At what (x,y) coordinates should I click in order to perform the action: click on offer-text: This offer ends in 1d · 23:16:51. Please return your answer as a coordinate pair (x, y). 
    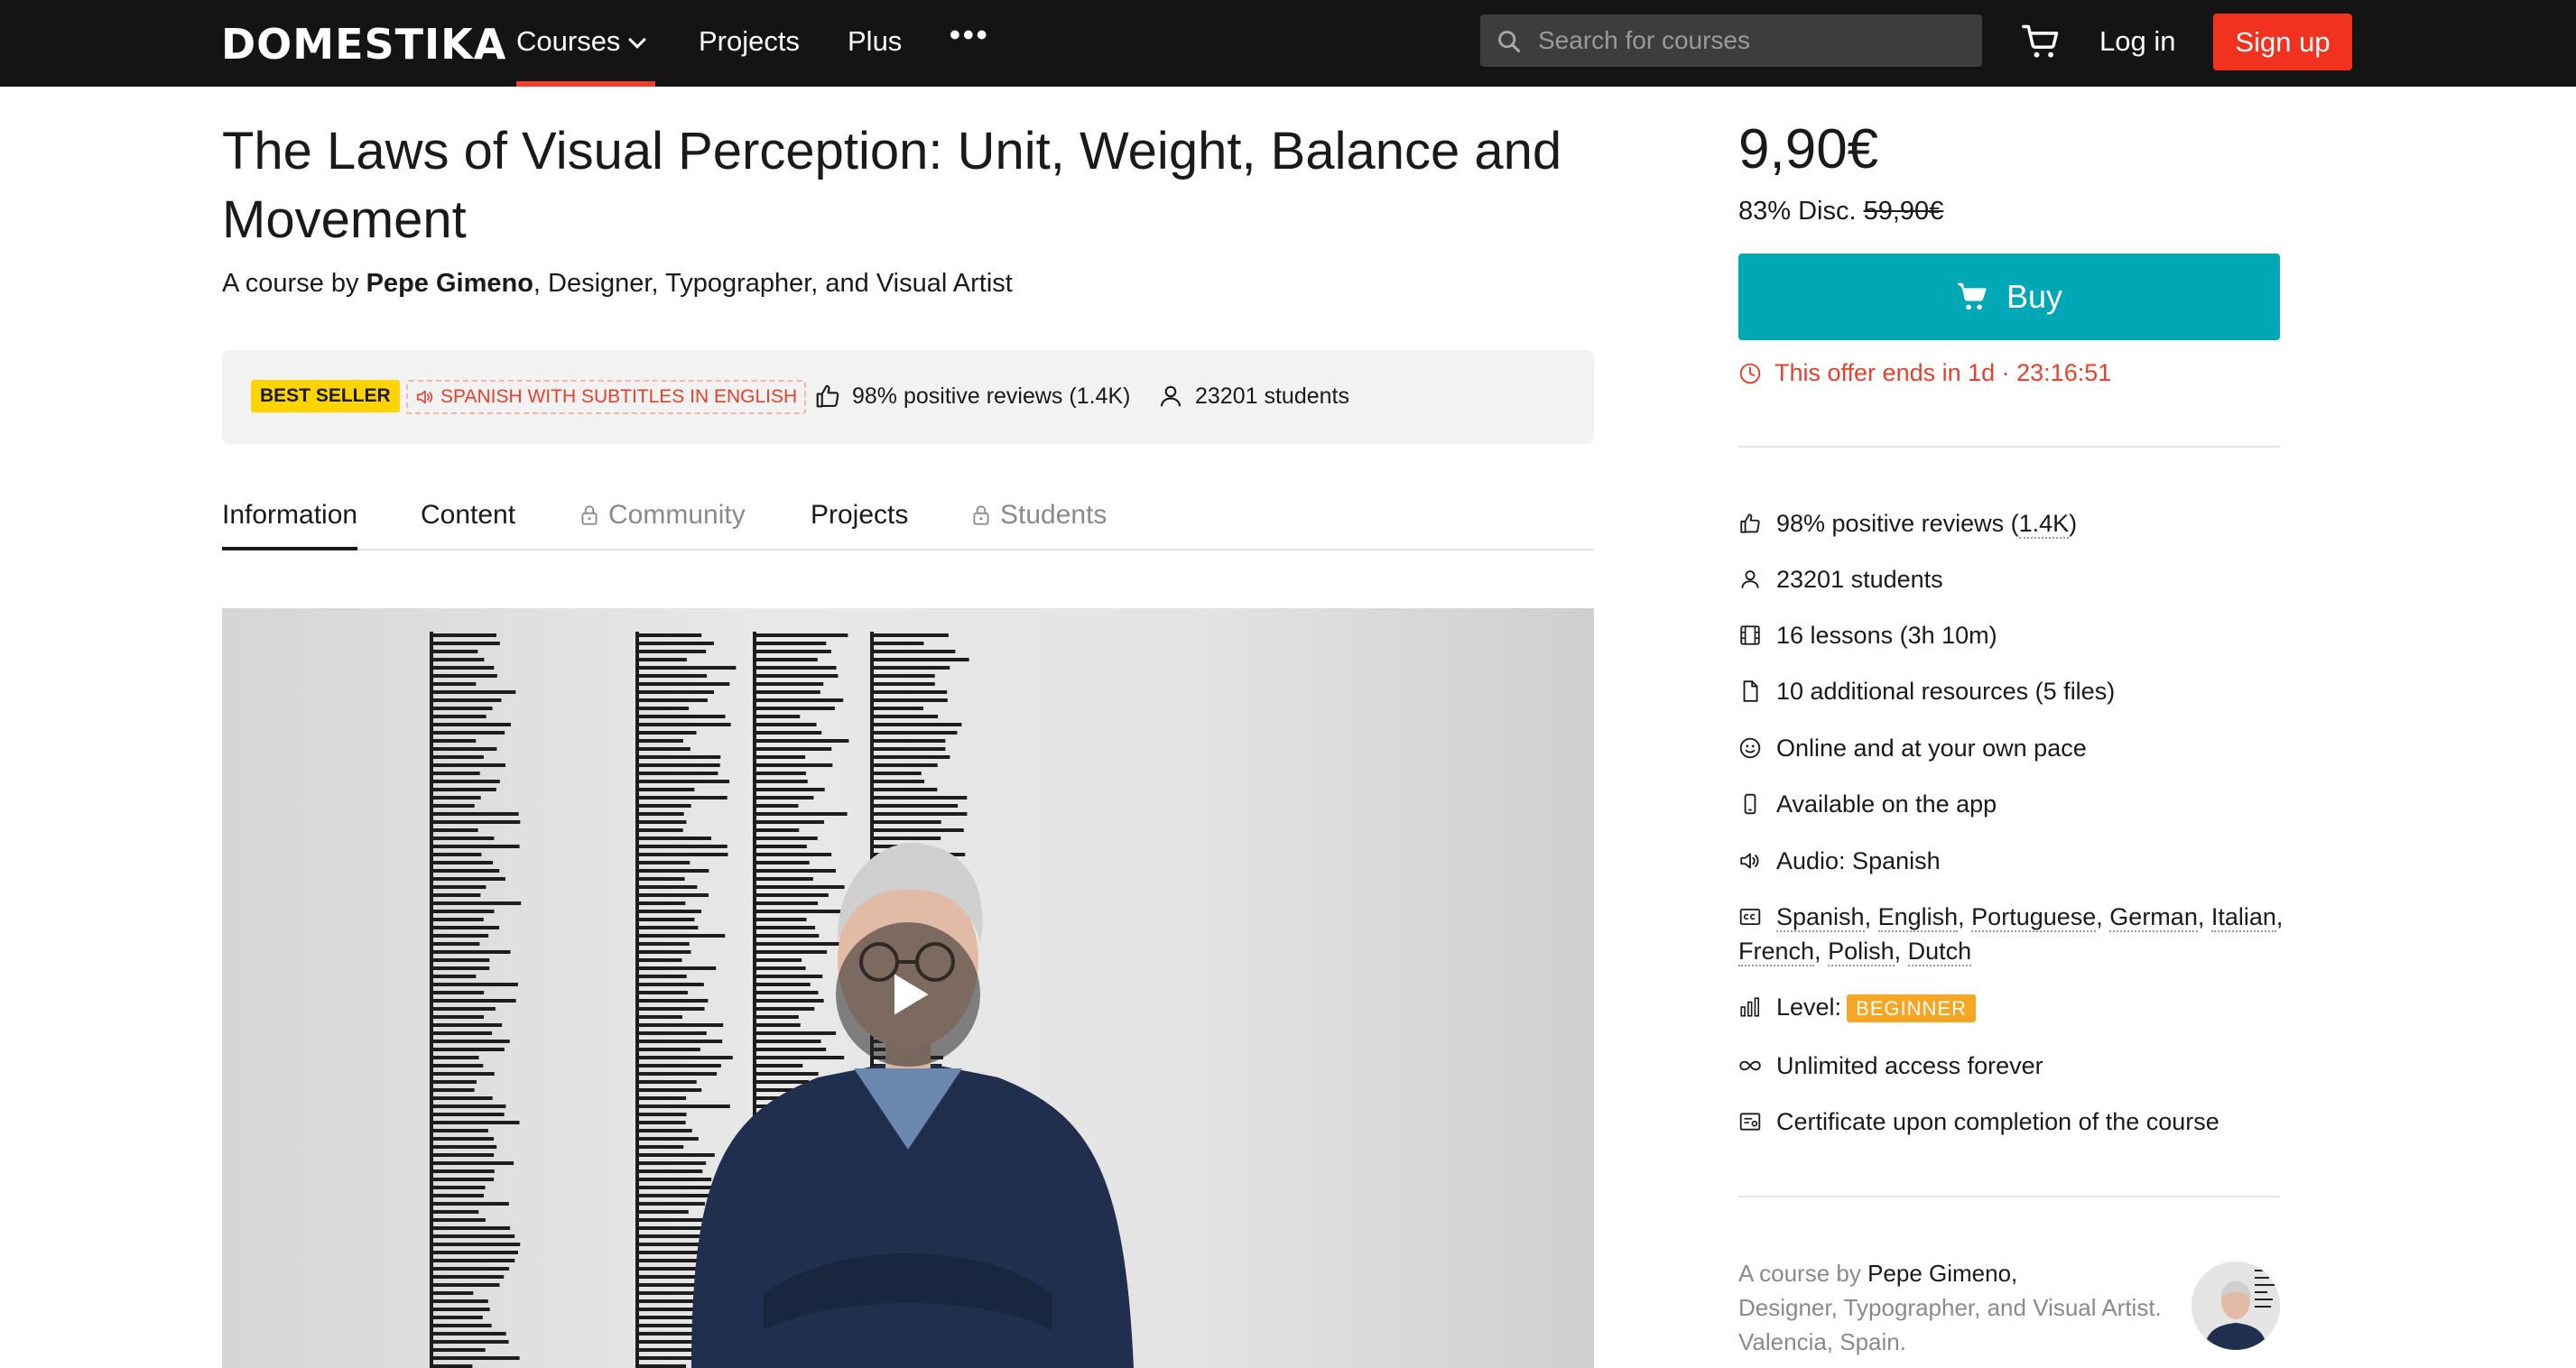
    Looking at the image, I should click on (1943, 372).